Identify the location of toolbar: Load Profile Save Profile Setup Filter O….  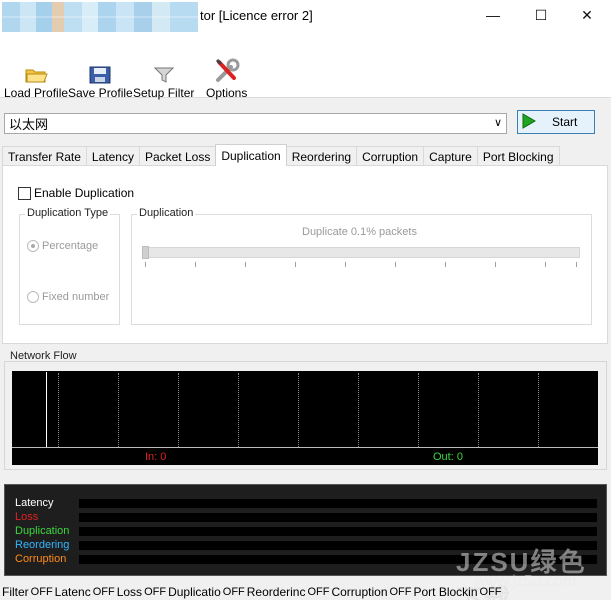
(305, 66).